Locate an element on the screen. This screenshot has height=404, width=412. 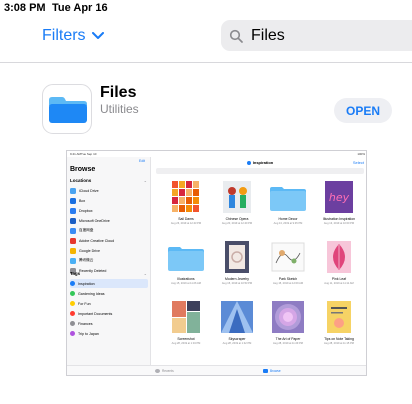
preview-location-item: Dropbox is located at coordinates (109, 210).